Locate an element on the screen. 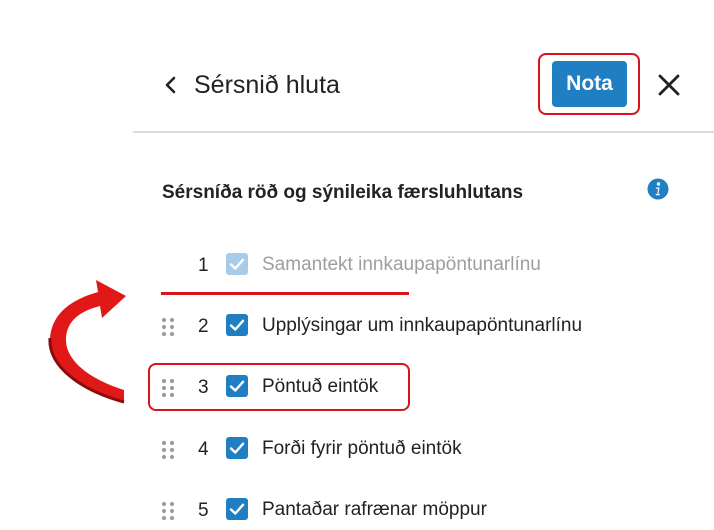 Image resolution: width=714 pixels, height=530 pixels. item-label: Upplýsingar um innkaupapöntunarlínu is located at coordinates (422, 325).